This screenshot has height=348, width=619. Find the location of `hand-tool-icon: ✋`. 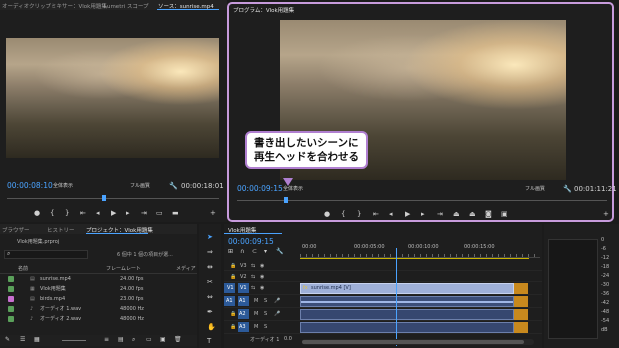

hand-tool-icon: ✋ is located at coordinates (211, 327).